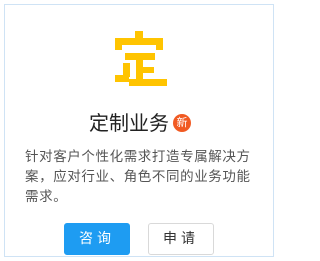  Describe the element at coordinates (129, 123) in the screenshot. I see `card-title: 定制业务` at that location.